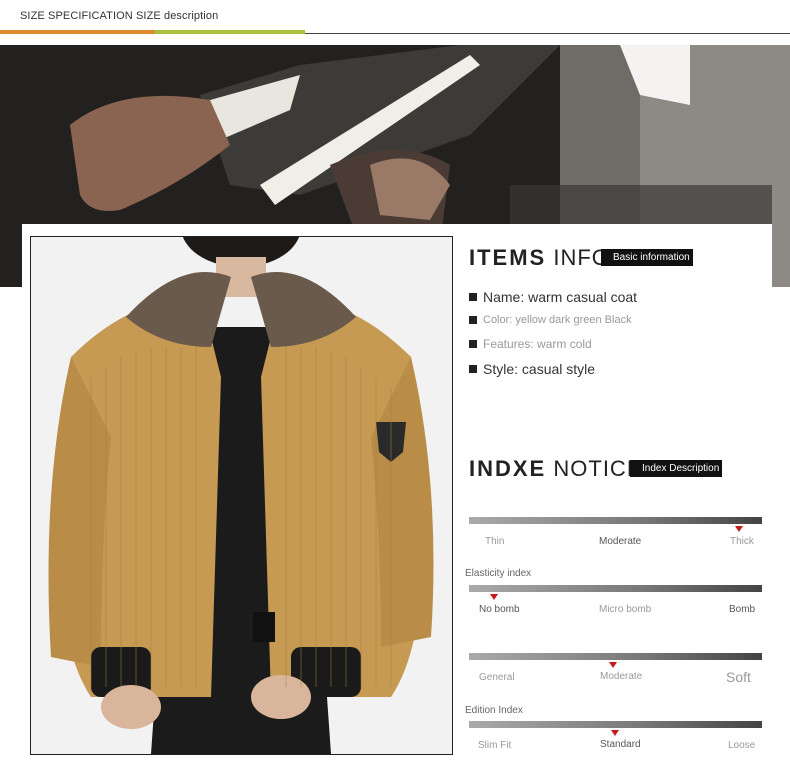 This screenshot has width=790, height=763. Describe the element at coordinates (738, 677) in the screenshot. I see `index-option-soft: Soft` at that location.